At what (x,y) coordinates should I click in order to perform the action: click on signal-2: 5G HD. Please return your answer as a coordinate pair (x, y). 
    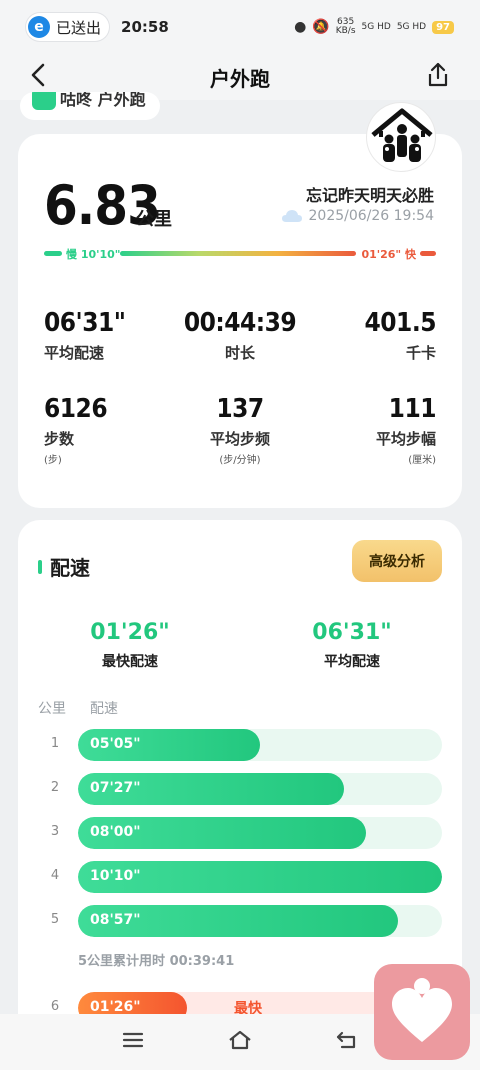
    Looking at the image, I should click on (411, 27).